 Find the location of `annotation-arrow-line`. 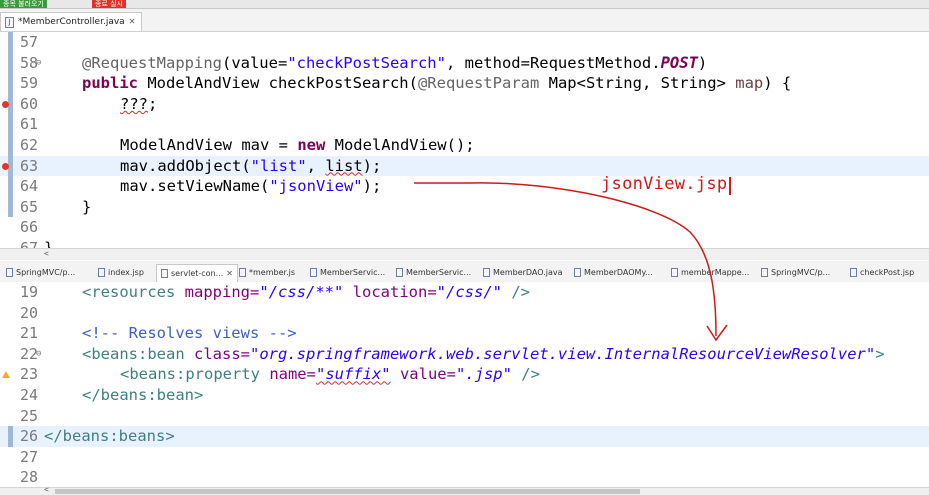

annotation-arrow-line is located at coordinates (565, 259).